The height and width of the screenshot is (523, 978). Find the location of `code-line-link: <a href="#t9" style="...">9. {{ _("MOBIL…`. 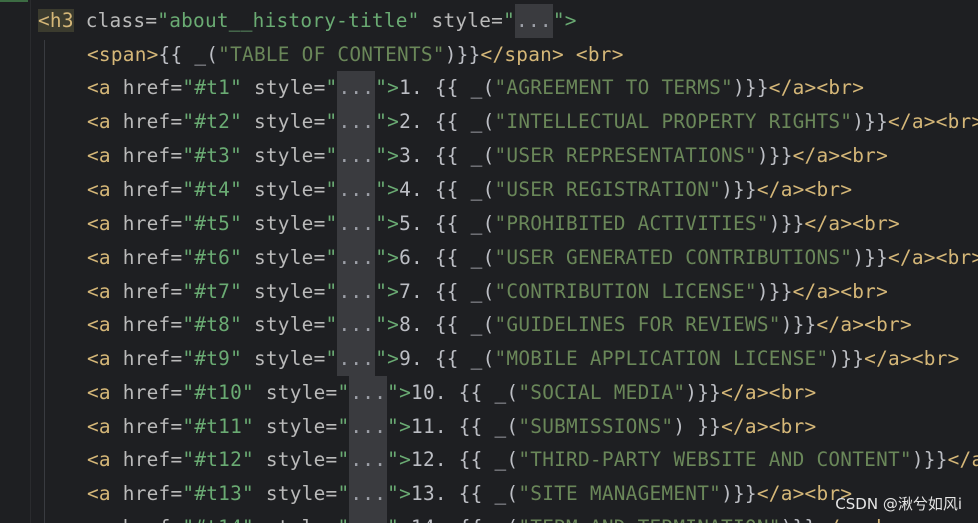

code-line-link: <a href="#t9" style="...">9. {{ _("MOBIL… is located at coordinates (523, 359).